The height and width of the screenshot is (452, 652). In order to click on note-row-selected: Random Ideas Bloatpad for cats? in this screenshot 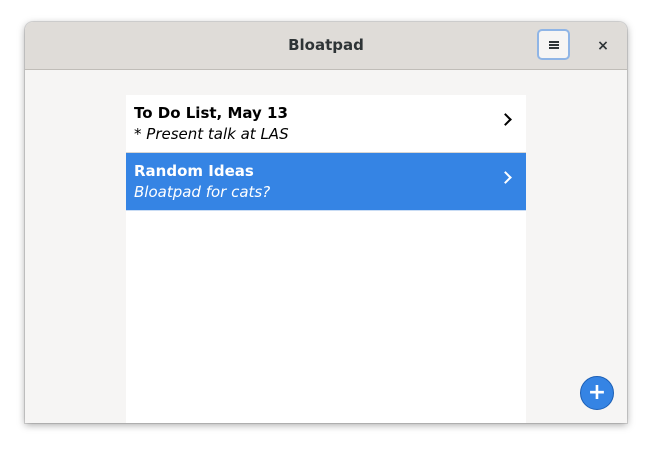, I will do `click(326, 182)`.